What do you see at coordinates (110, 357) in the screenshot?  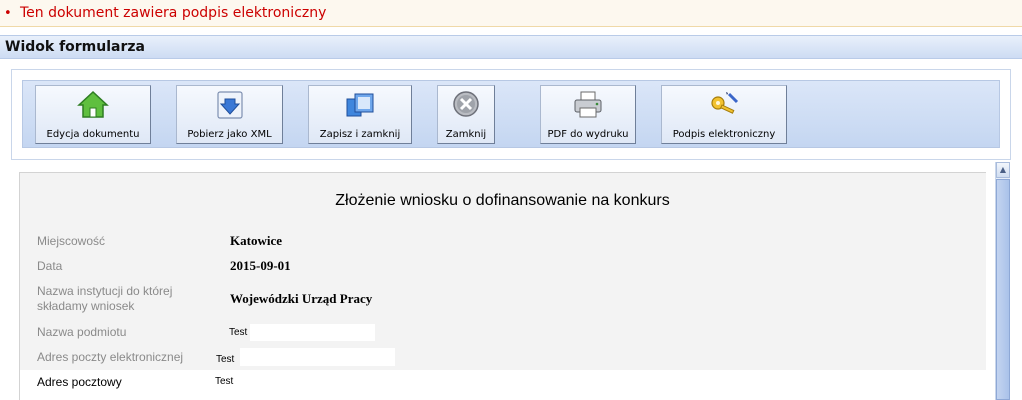 I see `field-label-email: Adres poczty elektronicznej` at bounding box center [110, 357].